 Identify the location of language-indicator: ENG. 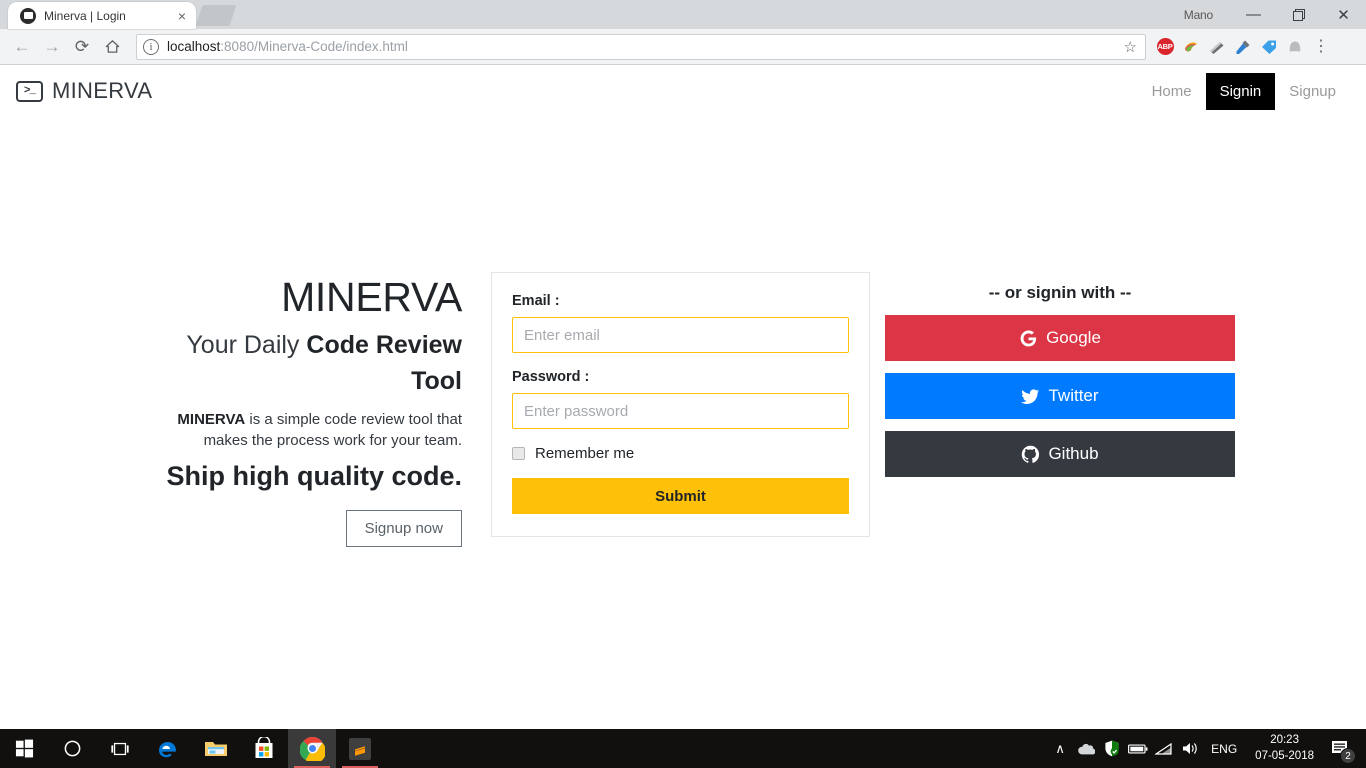
(1225, 749).